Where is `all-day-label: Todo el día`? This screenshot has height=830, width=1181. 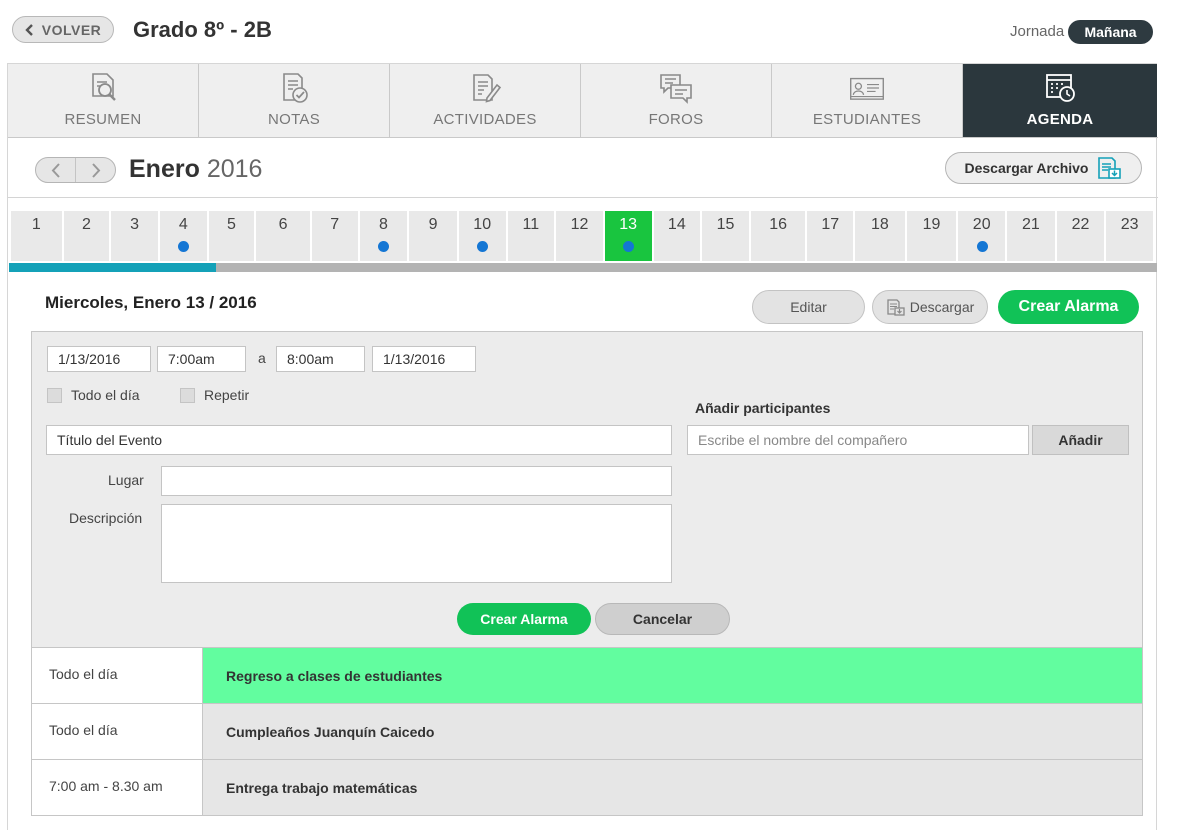
all-day-label: Todo el día is located at coordinates (105, 395).